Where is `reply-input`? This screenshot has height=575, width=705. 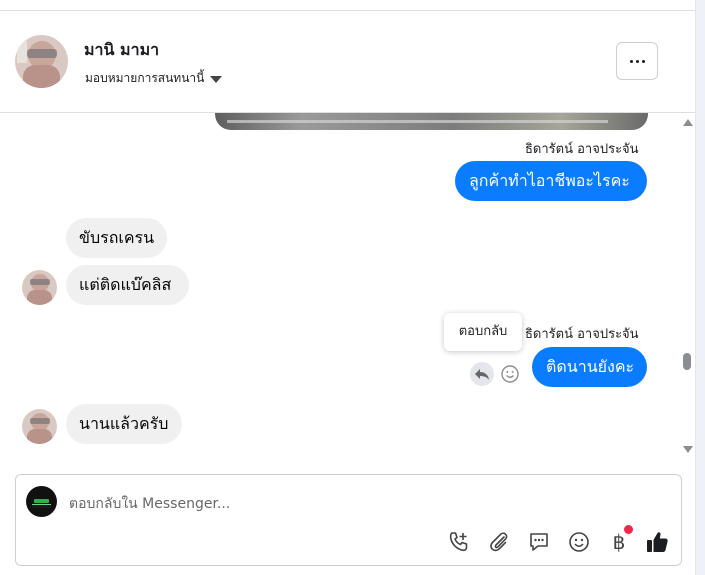 reply-input is located at coordinates (349, 504).